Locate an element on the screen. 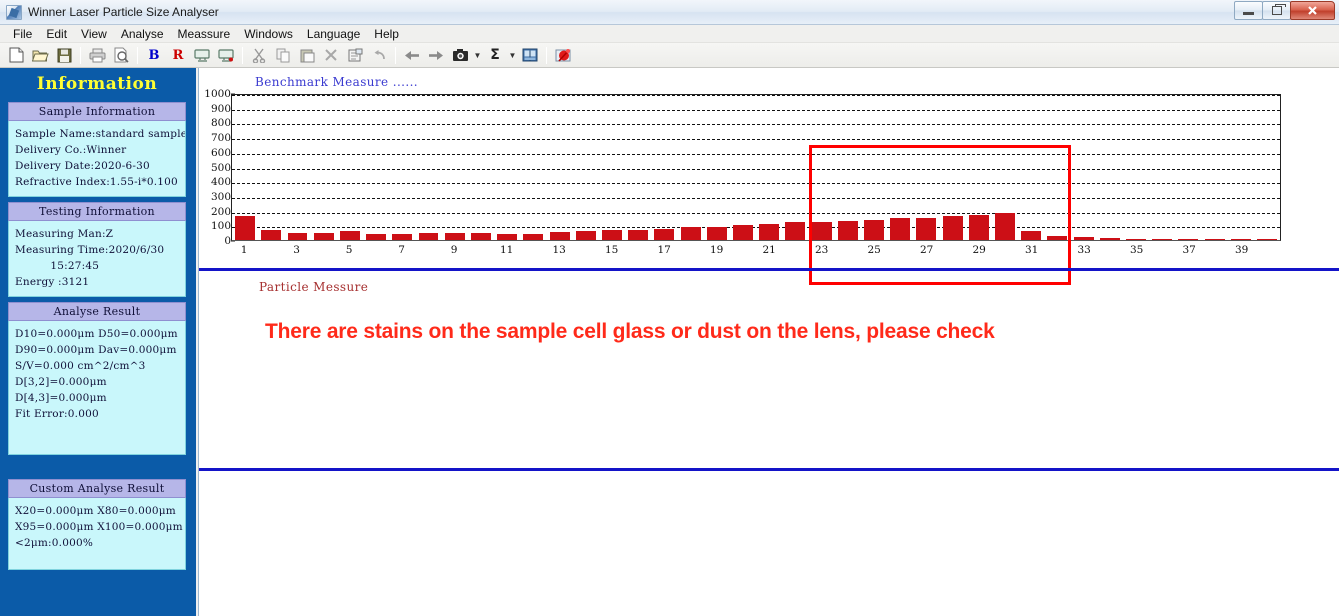 The height and width of the screenshot is (616, 1339). chart-y-tick-label: 100 is located at coordinates (220, 226).